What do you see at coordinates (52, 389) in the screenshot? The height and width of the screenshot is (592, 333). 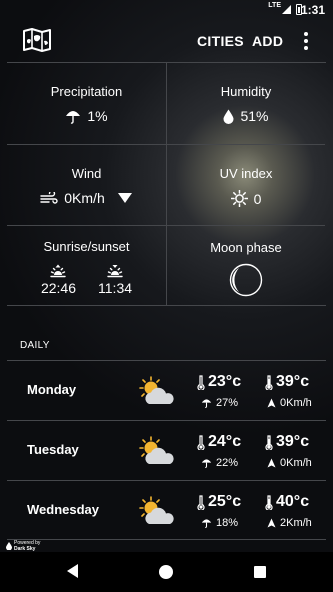 I see `day-name: Monday` at bounding box center [52, 389].